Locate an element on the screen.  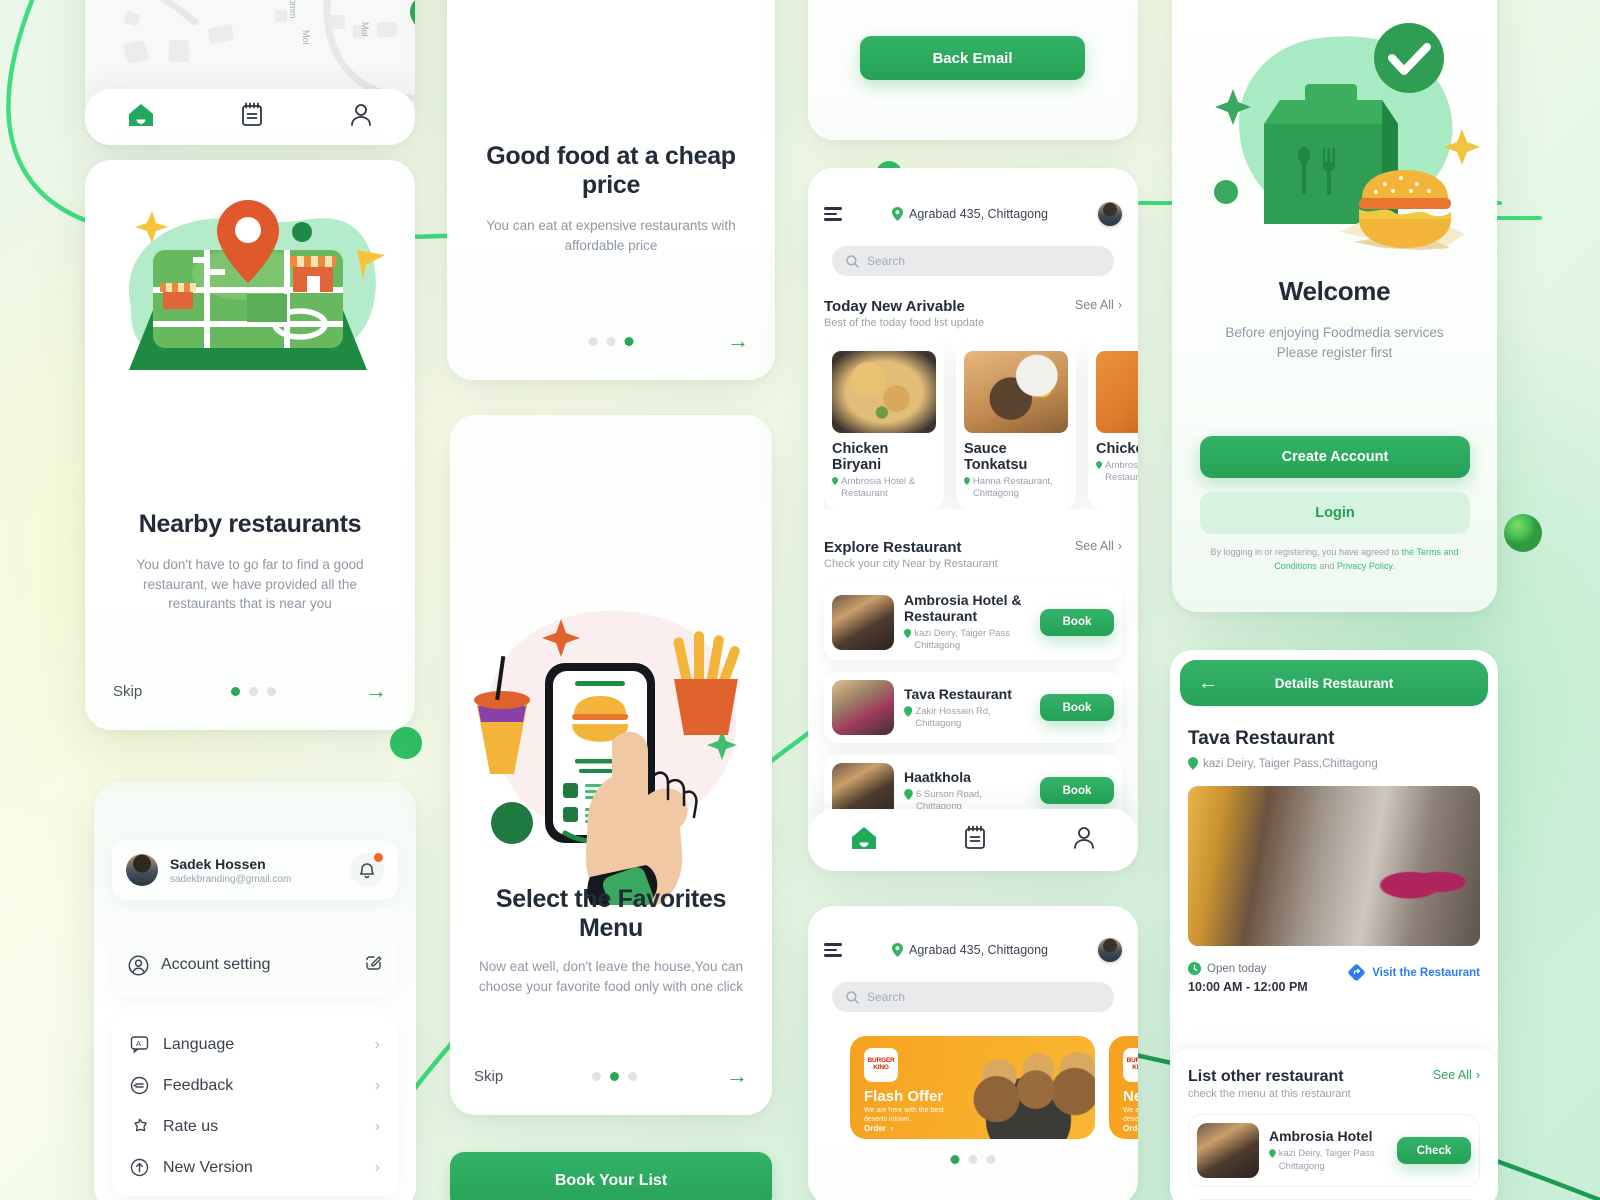
create-account-button: Create Account is located at coordinates (1335, 457).